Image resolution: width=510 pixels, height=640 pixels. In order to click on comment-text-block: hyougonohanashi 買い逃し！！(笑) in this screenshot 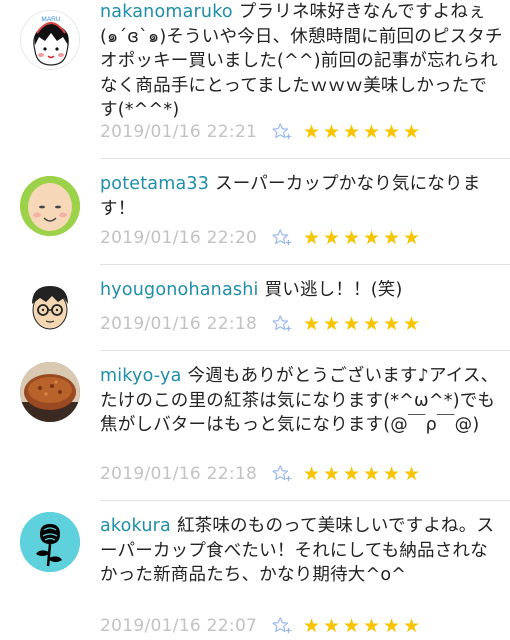, I will do `click(302, 290)`.